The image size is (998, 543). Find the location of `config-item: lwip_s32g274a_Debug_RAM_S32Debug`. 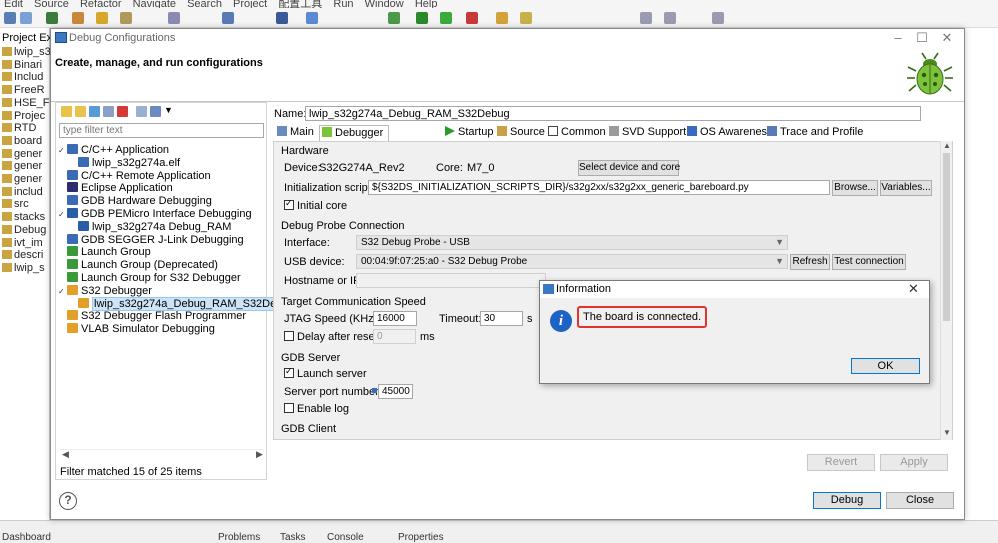

config-item: lwip_s32g274a_Debug_RAM_S32Debug is located at coordinates (187, 303).